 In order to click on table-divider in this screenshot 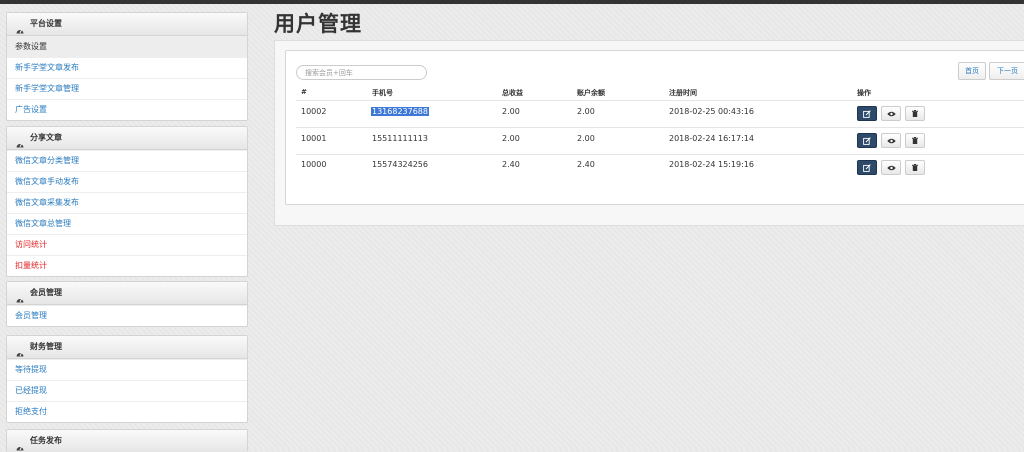, I will do `click(660, 100)`.